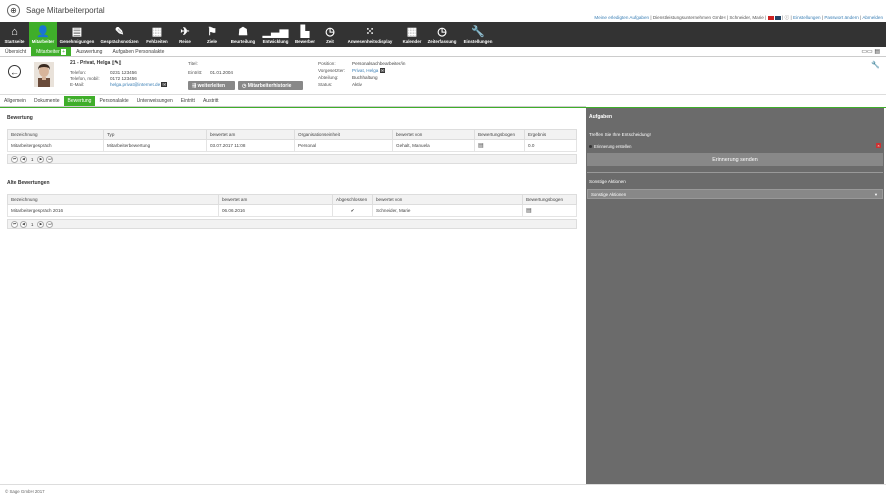  I want to click on nav-ziele: ⚑ Ziele, so click(212, 34).